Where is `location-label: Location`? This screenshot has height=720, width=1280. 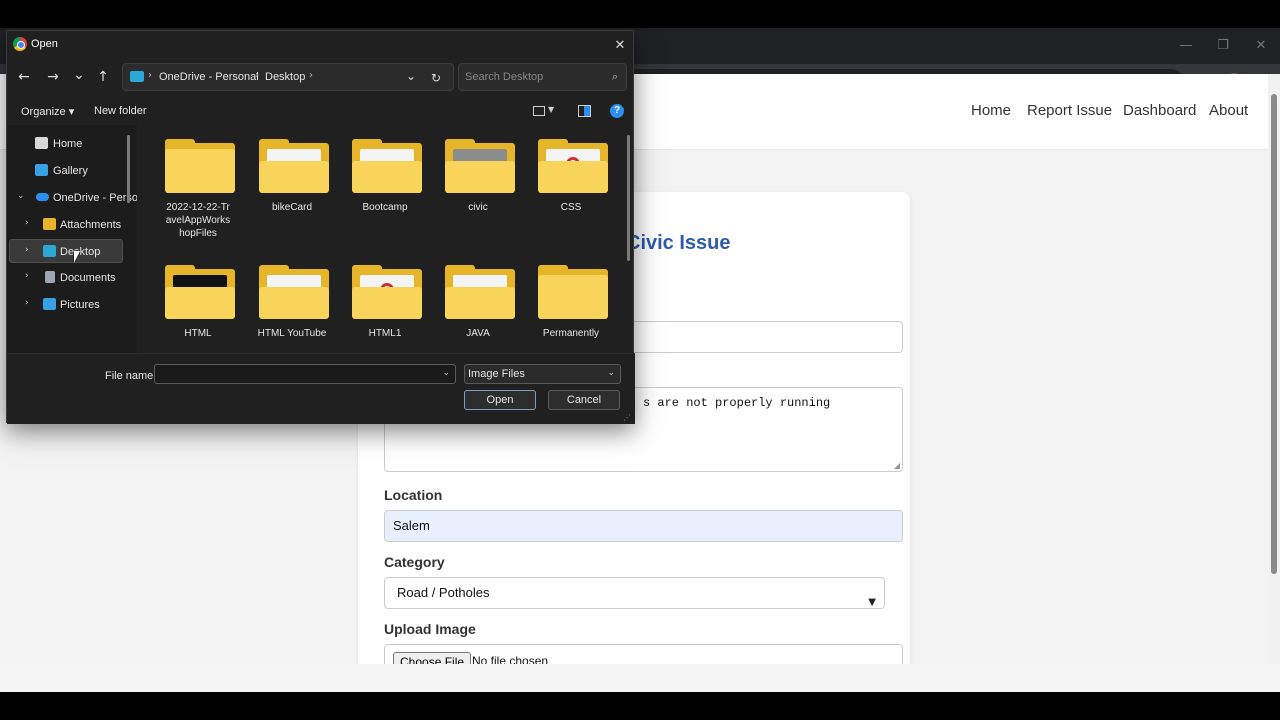 location-label: Location is located at coordinates (413, 495).